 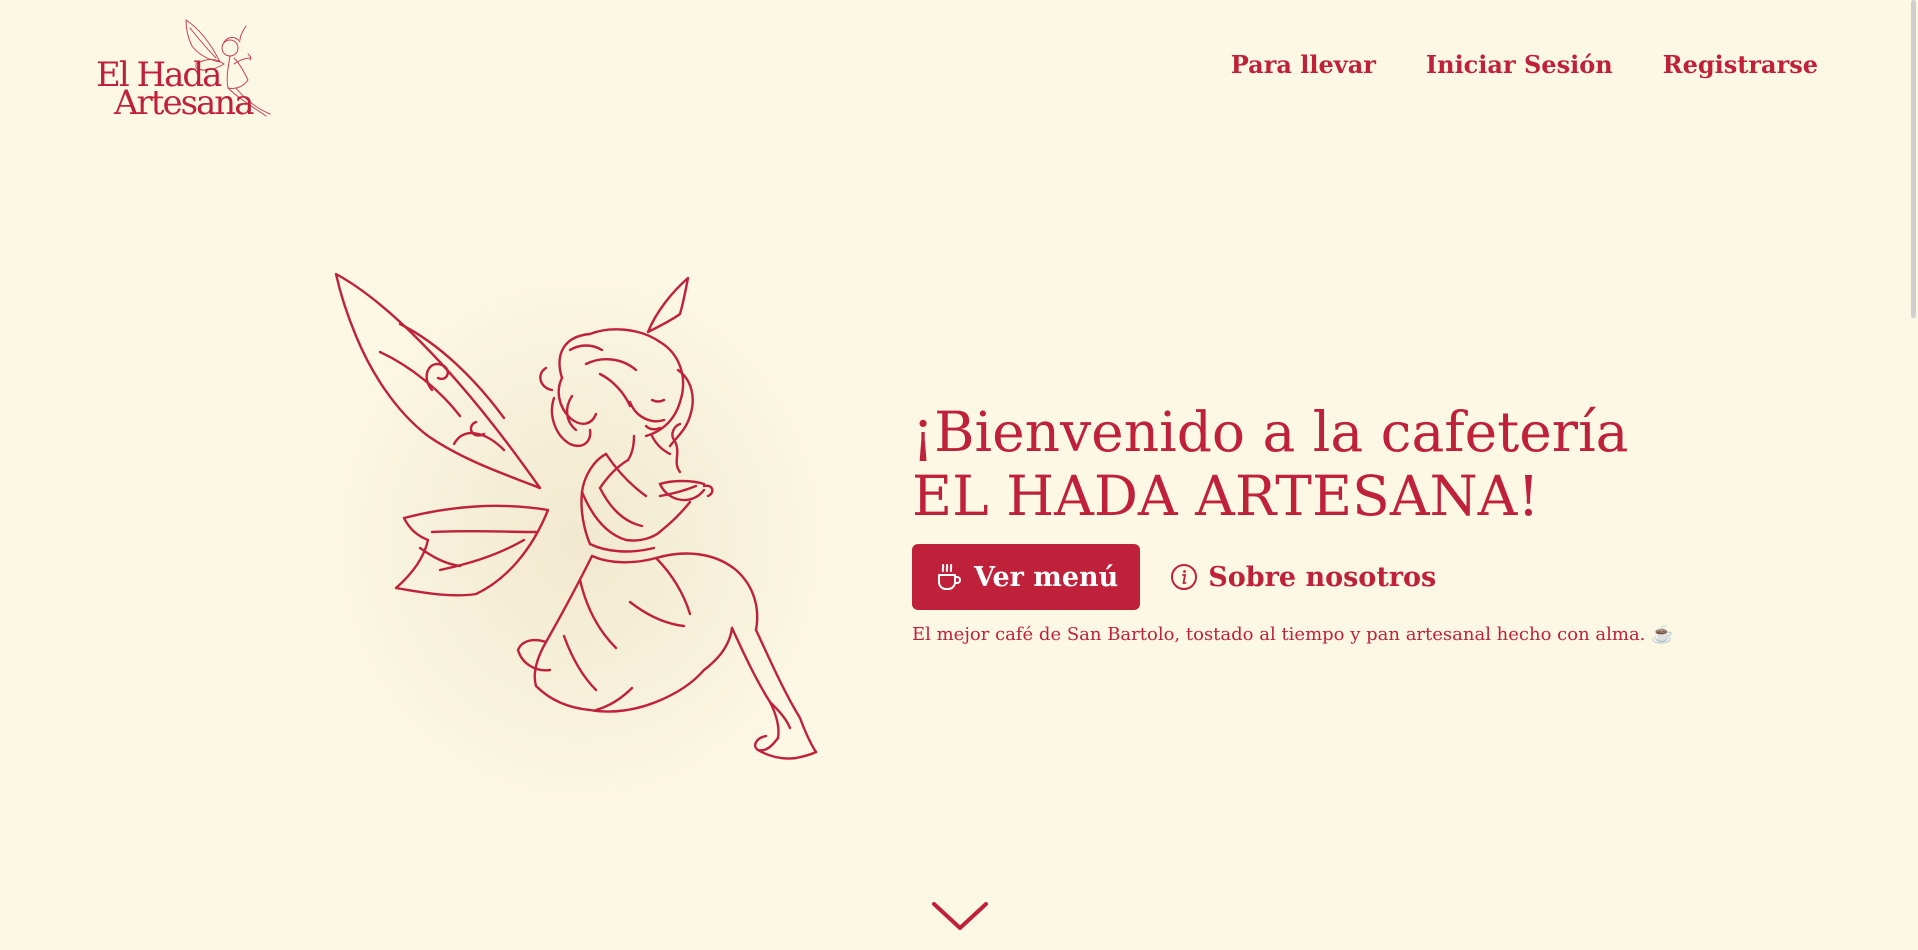 What do you see at coordinates (1184, 577) in the screenshot?
I see `info-circle-icon` at bounding box center [1184, 577].